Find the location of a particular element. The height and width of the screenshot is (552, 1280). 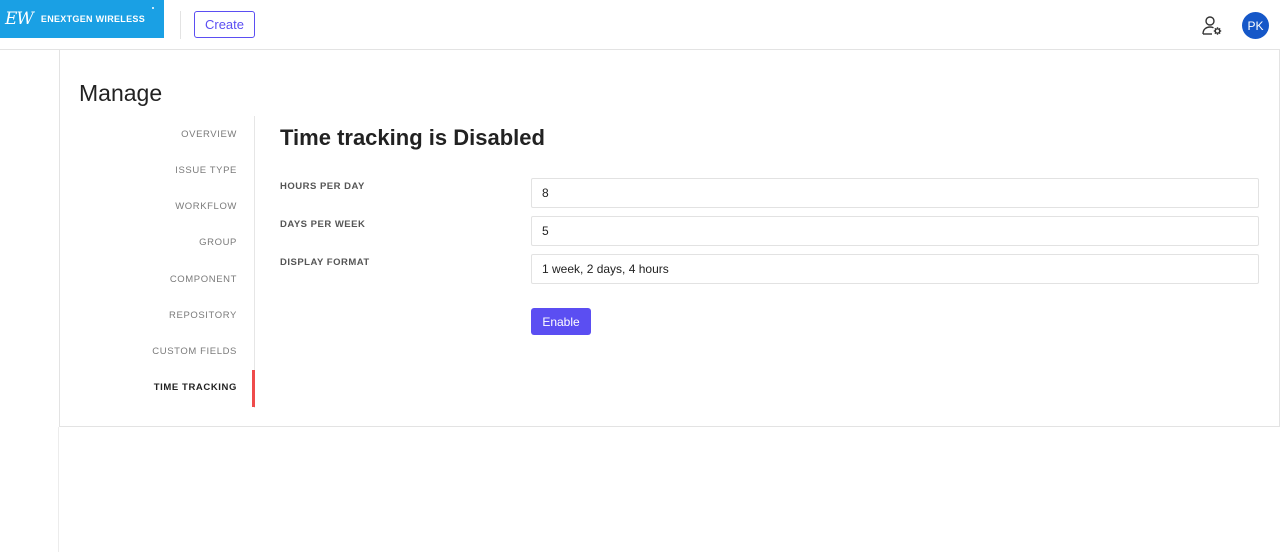

display-format-label: DISPLAY FORMAT is located at coordinates (325, 262).